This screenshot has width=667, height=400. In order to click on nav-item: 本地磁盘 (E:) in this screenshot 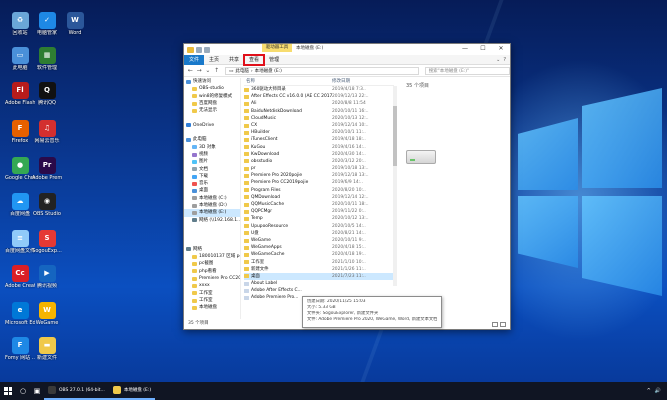, I will do `click(212, 213)`.